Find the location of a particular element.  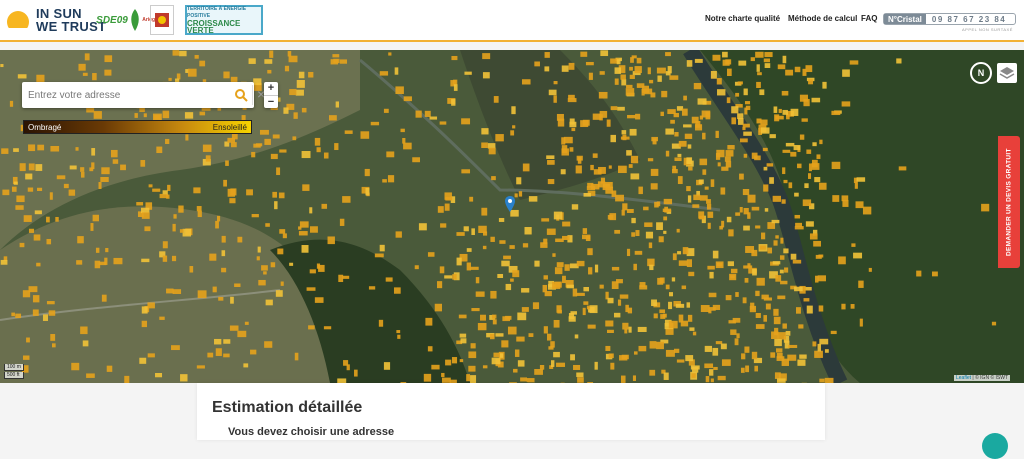

phone-cristal: N°Cristal 09 87 67 23 84 is located at coordinates (949, 19).